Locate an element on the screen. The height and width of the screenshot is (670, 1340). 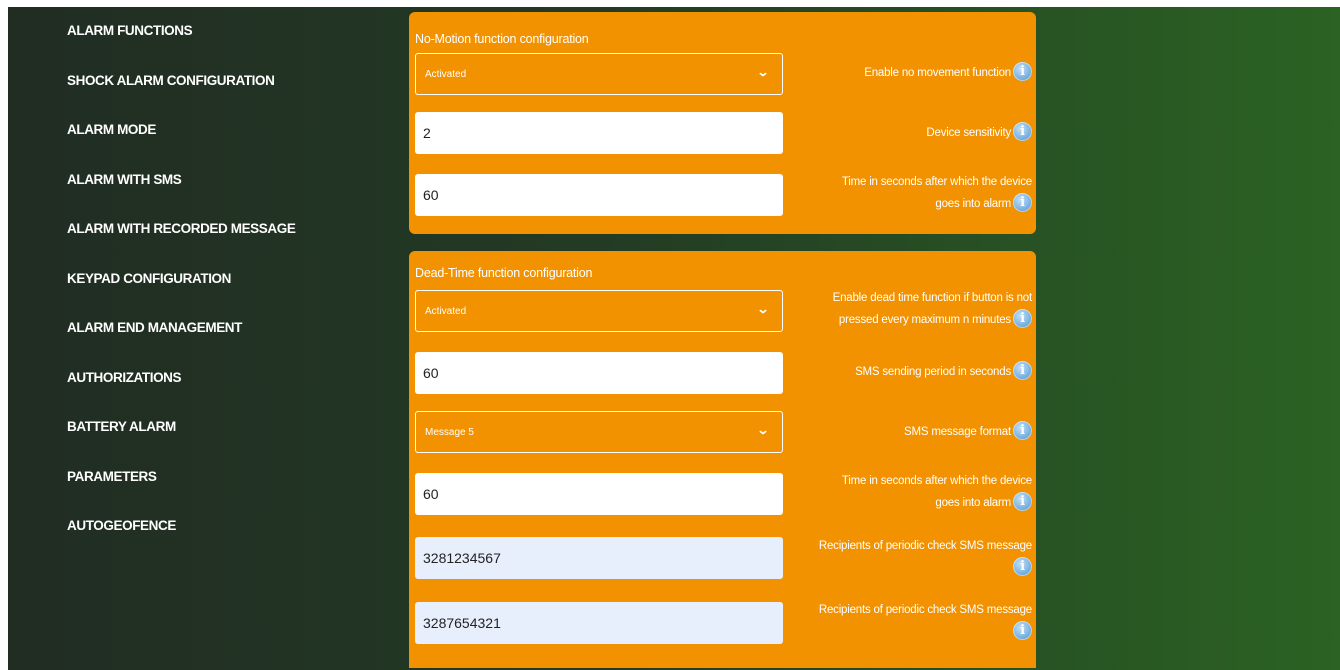
dead-time-enable-label-line2: pressed every maximum n minutes is located at coordinates (924, 320).